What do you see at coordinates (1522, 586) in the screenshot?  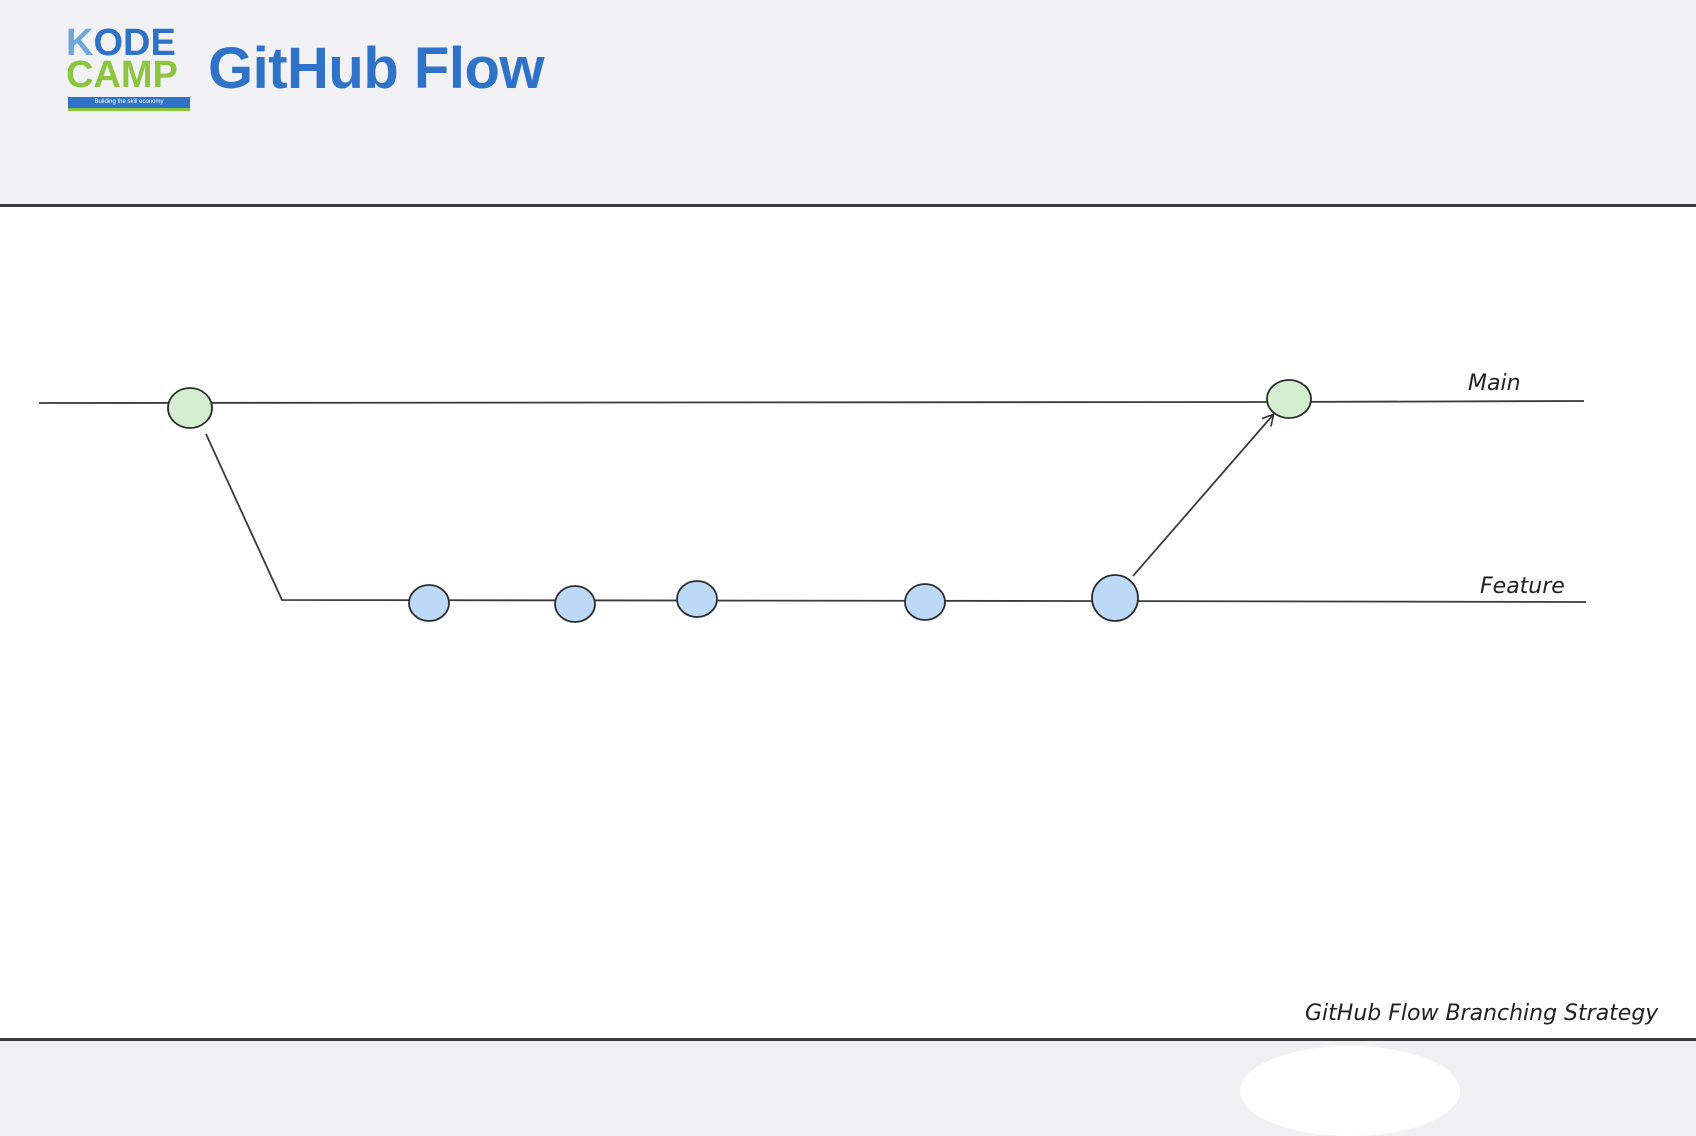 I see `feature-branch-label: Feature` at bounding box center [1522, 586].